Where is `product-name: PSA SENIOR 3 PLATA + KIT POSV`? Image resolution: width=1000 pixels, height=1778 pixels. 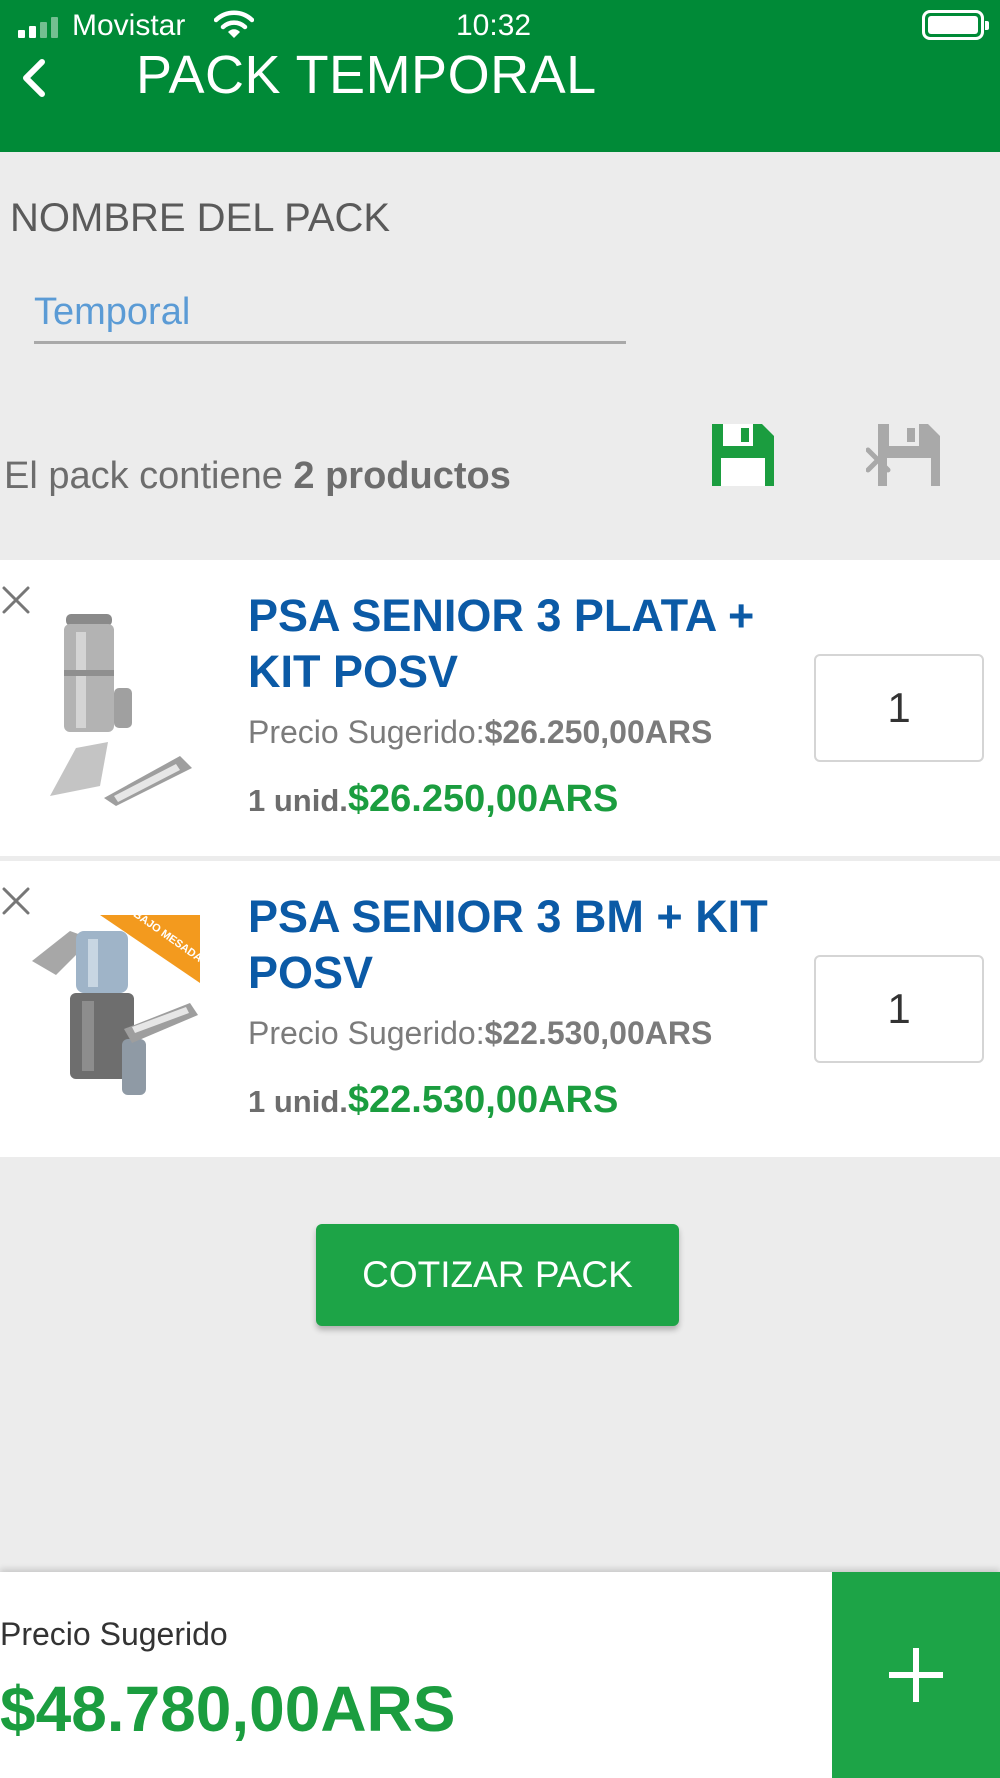 product-name: PSA SENIOR 3 PLATA + KIT POSV is located at coordinates (528, 644).